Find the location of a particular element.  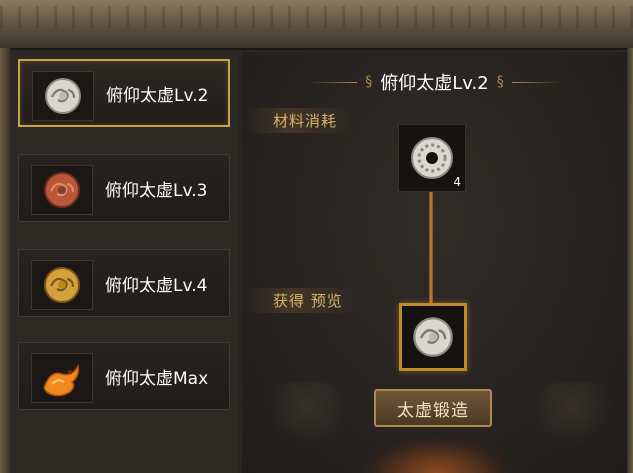

orange-dragon-icon is located at coordinates (61, 380).